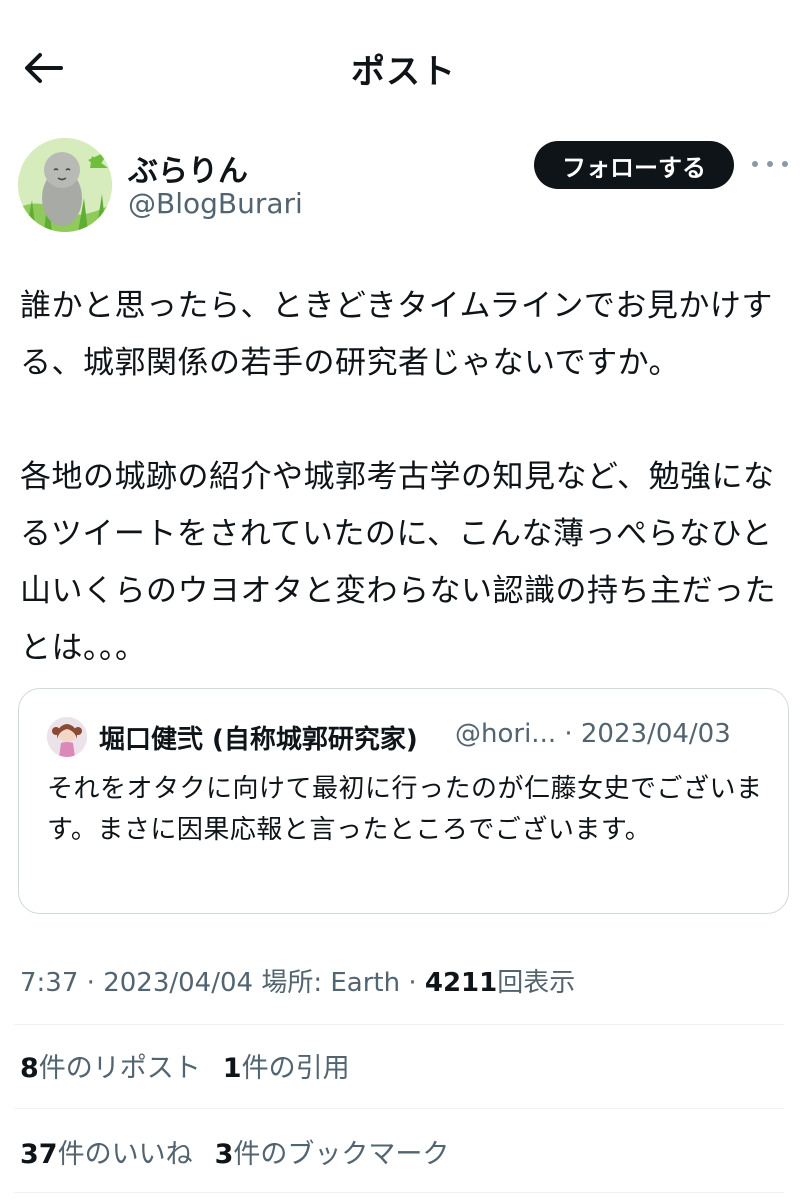  Describe the element at coordinates (258, 740) in the screenshot. I see `quoted-author-name: 堀口健弐 (自称城郭研究家)` at that location.